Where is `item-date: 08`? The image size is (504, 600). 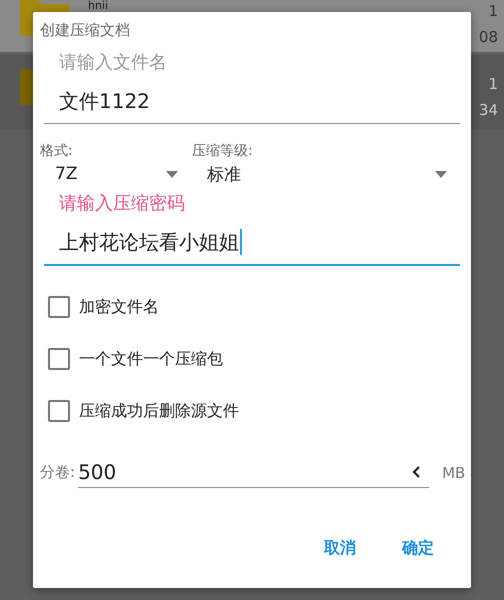 item-date: 08 is located at coordinates (488, 37).